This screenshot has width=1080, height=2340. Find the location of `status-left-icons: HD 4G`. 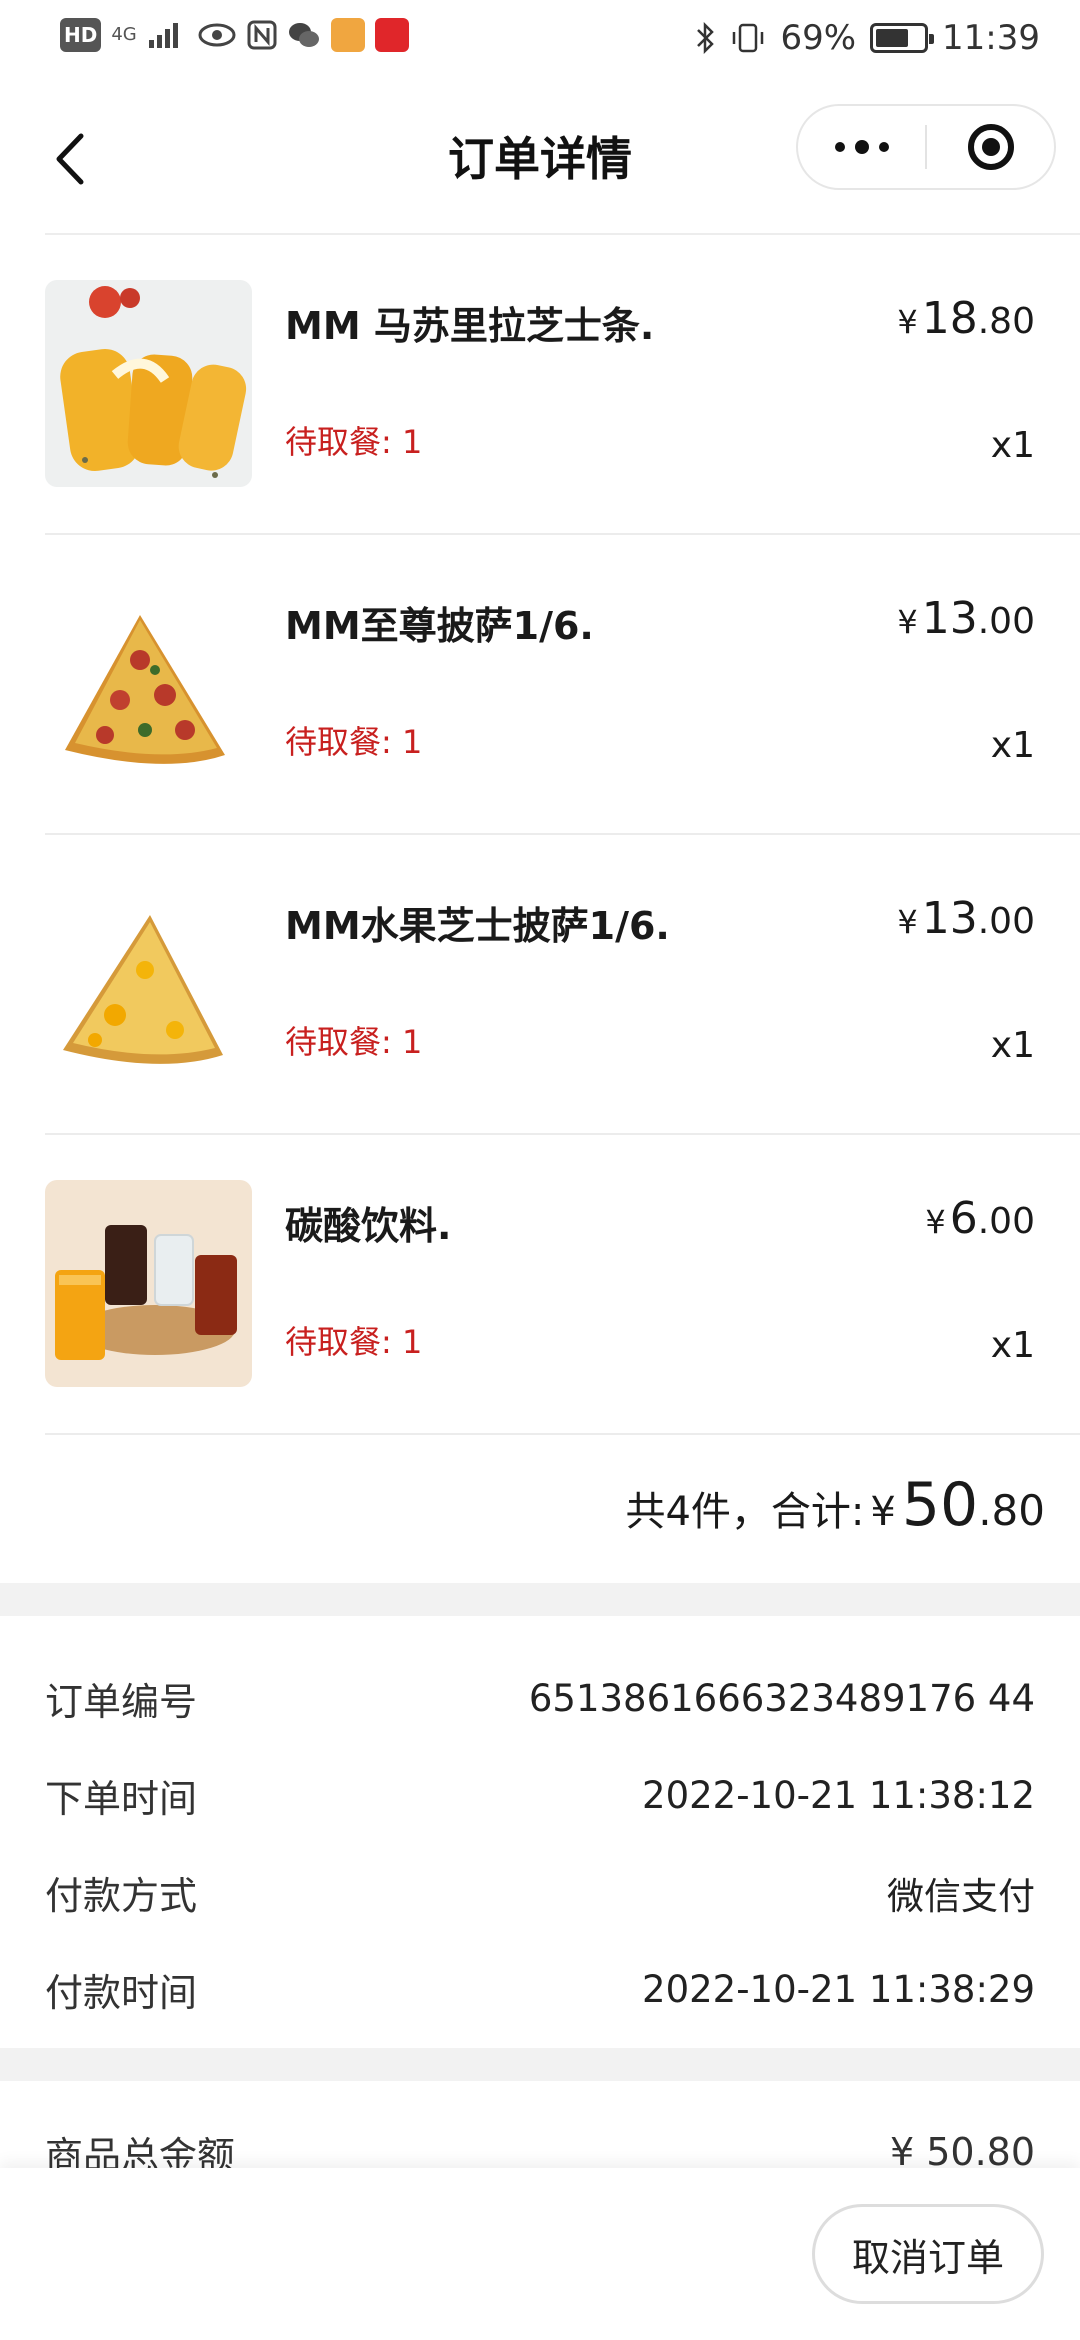

status-left-icons: HD 4G is located at coordinates (234, 35).